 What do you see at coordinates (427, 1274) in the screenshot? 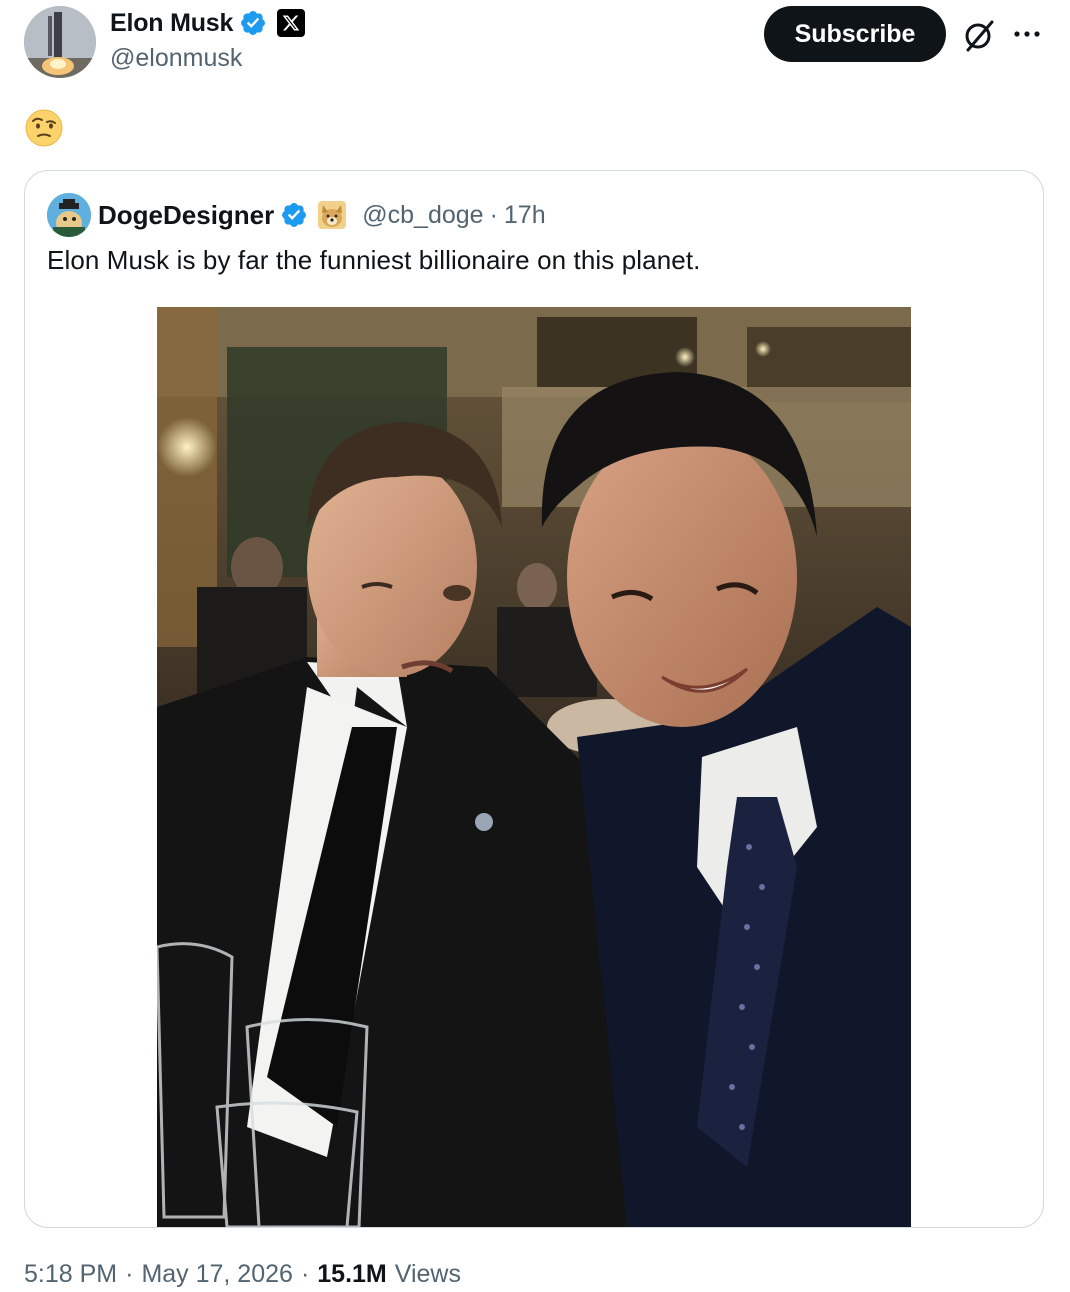
I see `views-label: Views` at bounding box center [427, 1274].